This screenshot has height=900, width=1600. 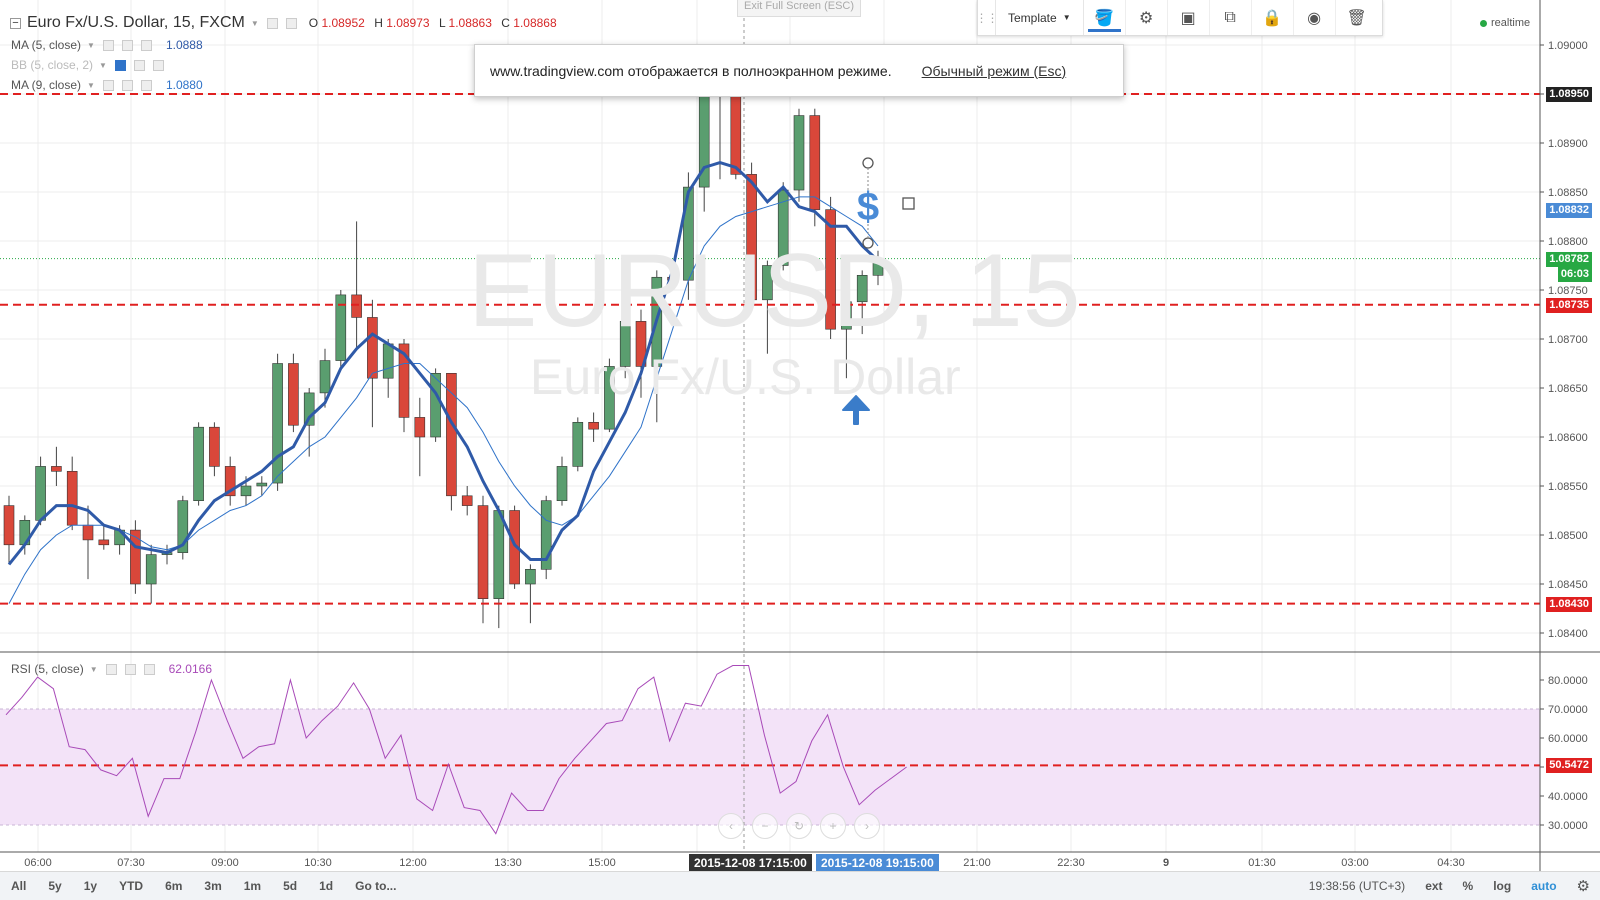 What do you see at coordinates (1505, 23) in the screenshot?
I see `realtime-indicator: realtime` at bounding box center [1505, 23].